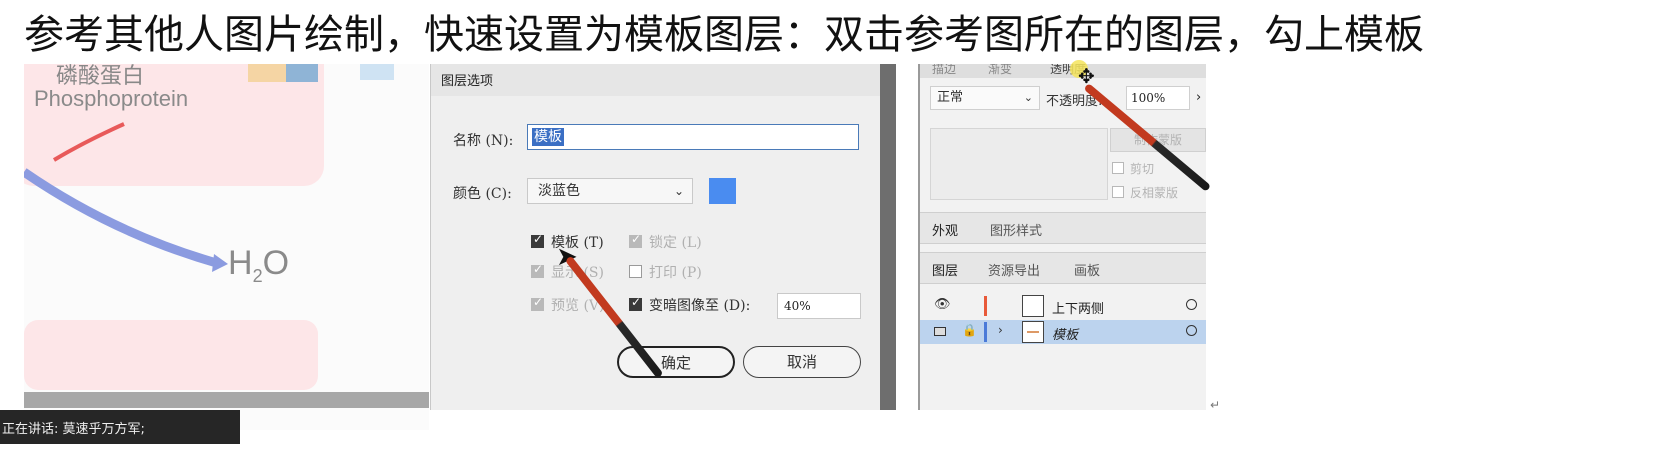 The height and width of the screenshot is (468, 1656). What do you see at coordinates (259, 265) in the screenshot?
I see `h2o-label: H2O` at bounding box center [259, 265].